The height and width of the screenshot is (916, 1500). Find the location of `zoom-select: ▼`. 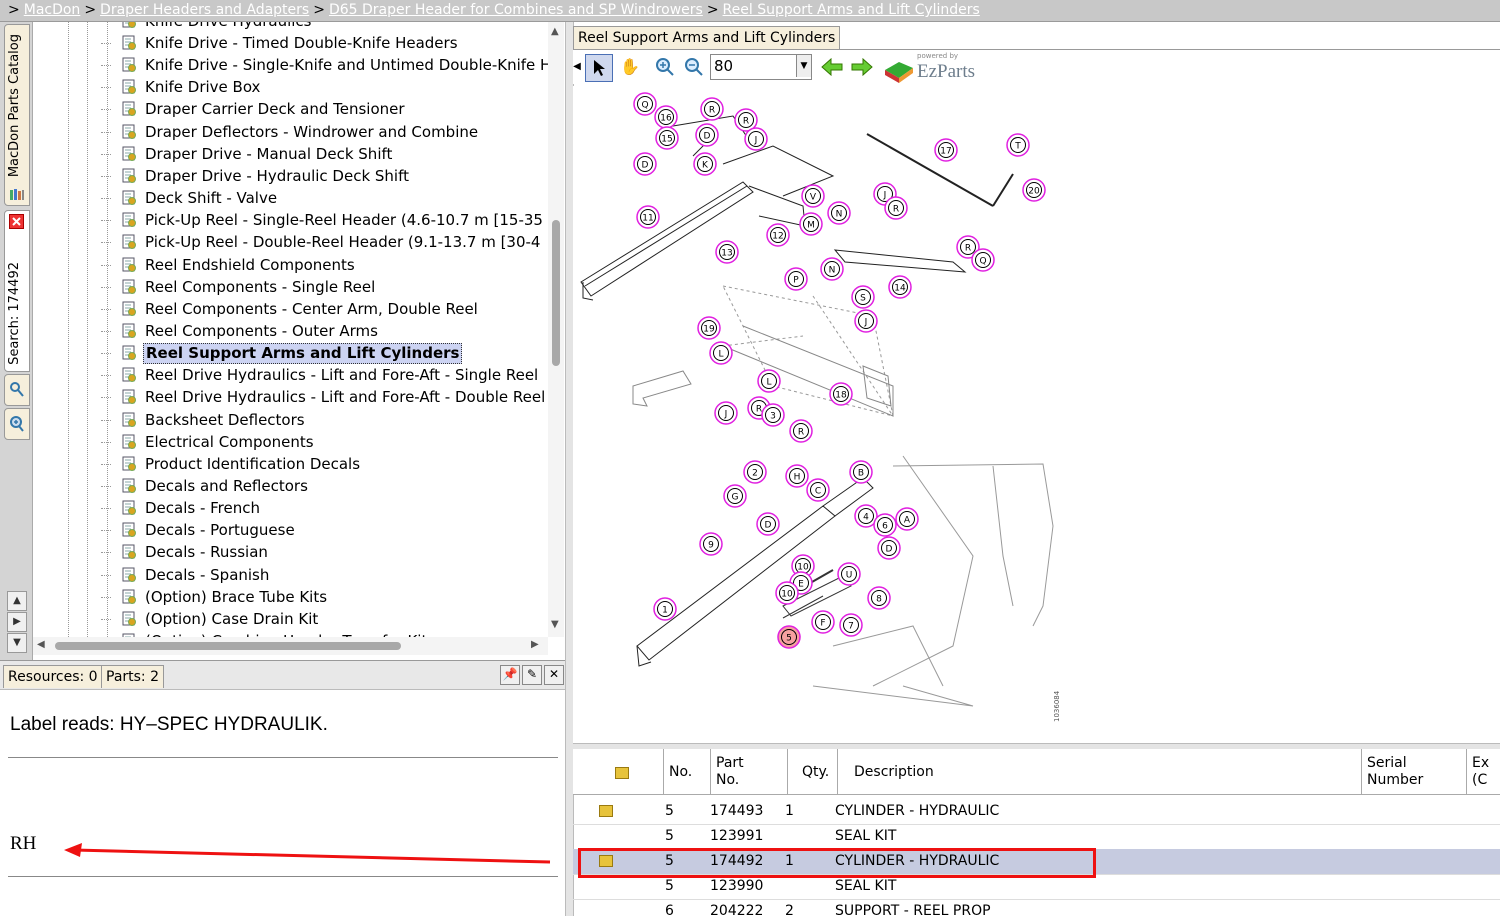

zoom-select: ▼ is located at coordinates (761, 67).